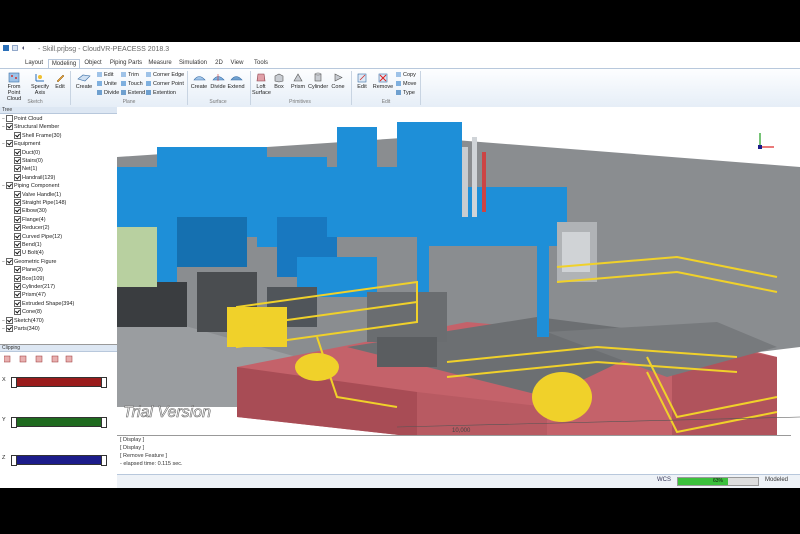 Image resolution: width=800 pixels, height=534 pixels. I want to click on tab-piping-parts: Piping Parts, so click(126, 63).